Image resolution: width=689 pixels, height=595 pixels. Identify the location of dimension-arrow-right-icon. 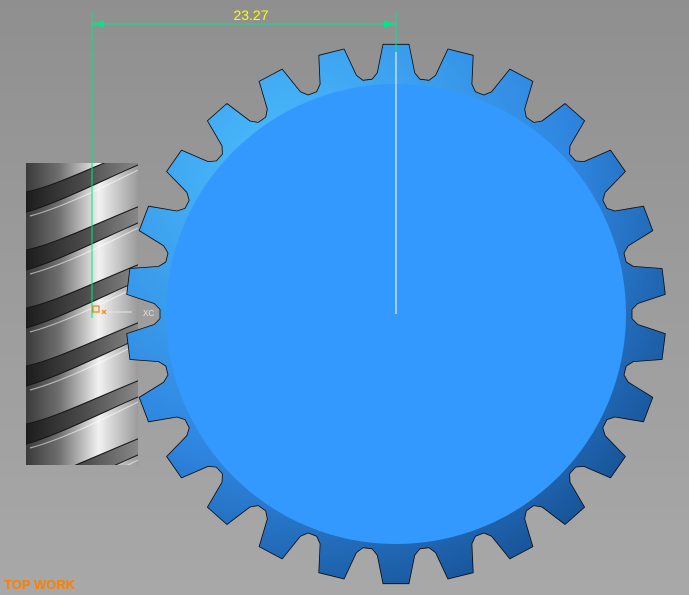
(390, 24).